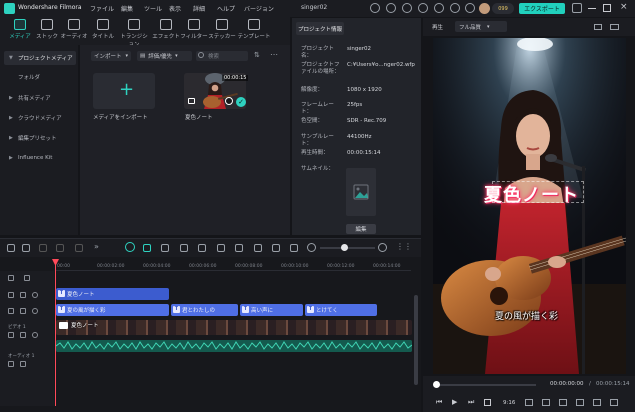 This screenshot has width=635, height=412. Describe the element at coordinates (580, 402) in the screenshot. I see `volume-icon` at that location.